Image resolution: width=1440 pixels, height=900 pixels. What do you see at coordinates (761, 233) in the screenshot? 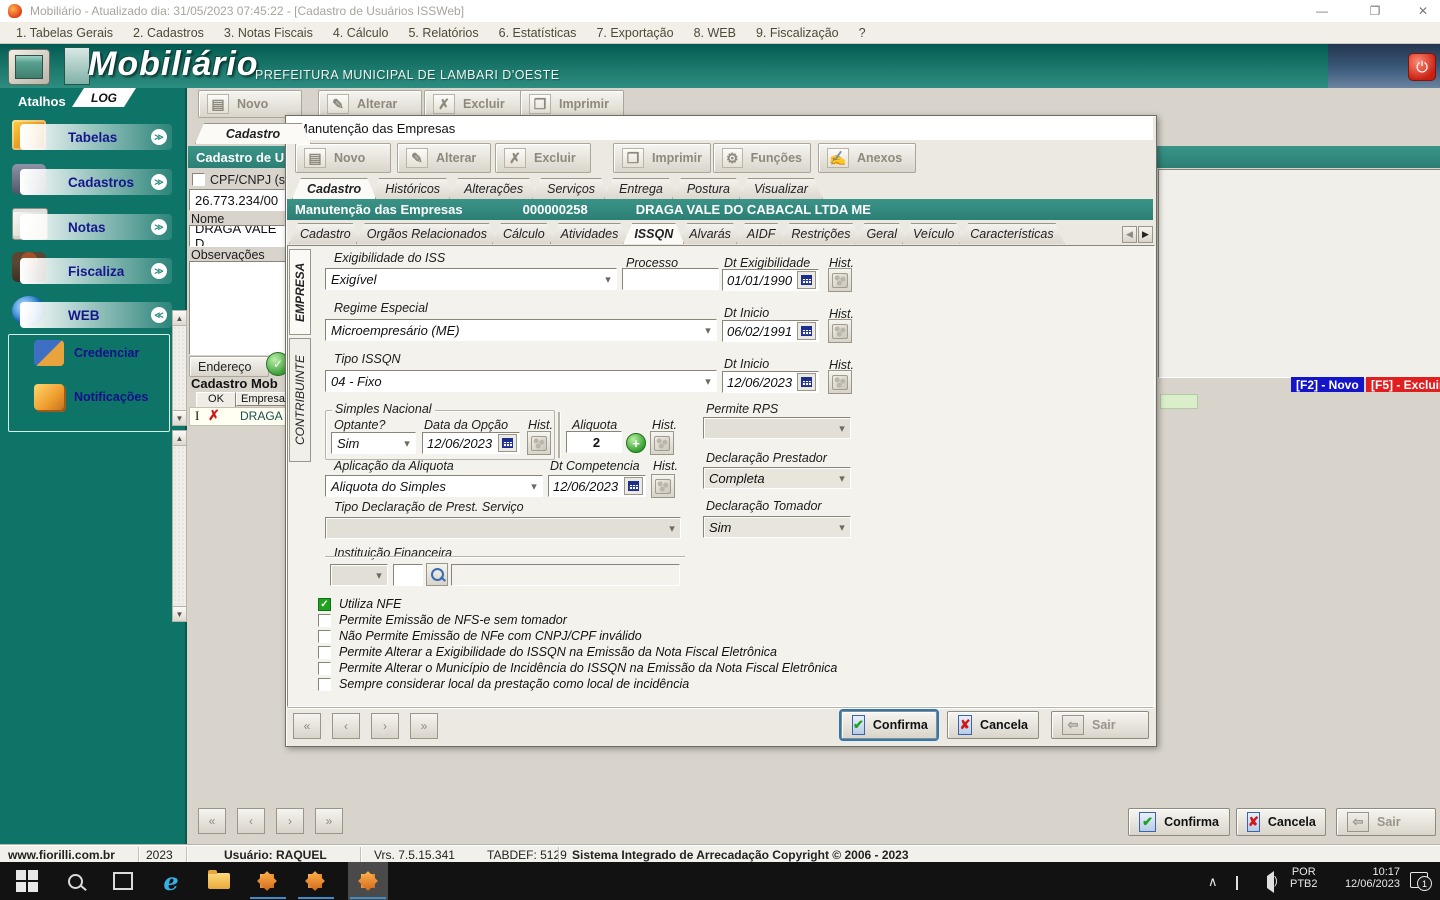
I see `tab-aidf: AIDF` at bounding box center [761, 233].